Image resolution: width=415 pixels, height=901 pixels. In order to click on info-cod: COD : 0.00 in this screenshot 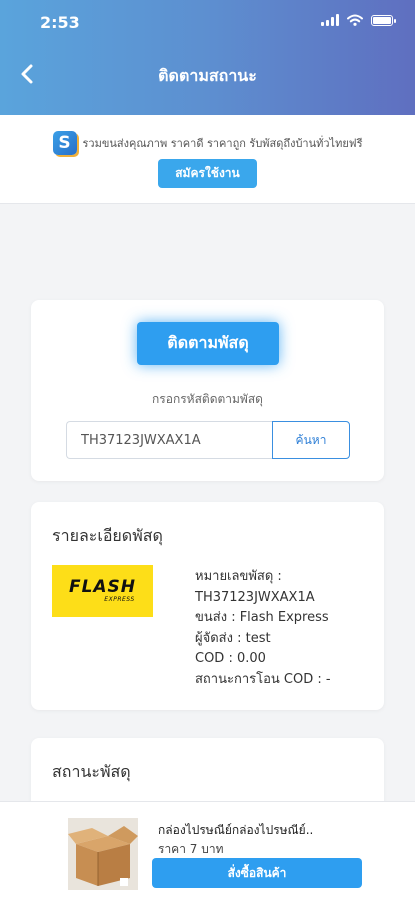, I will do `click(230, 658)`.